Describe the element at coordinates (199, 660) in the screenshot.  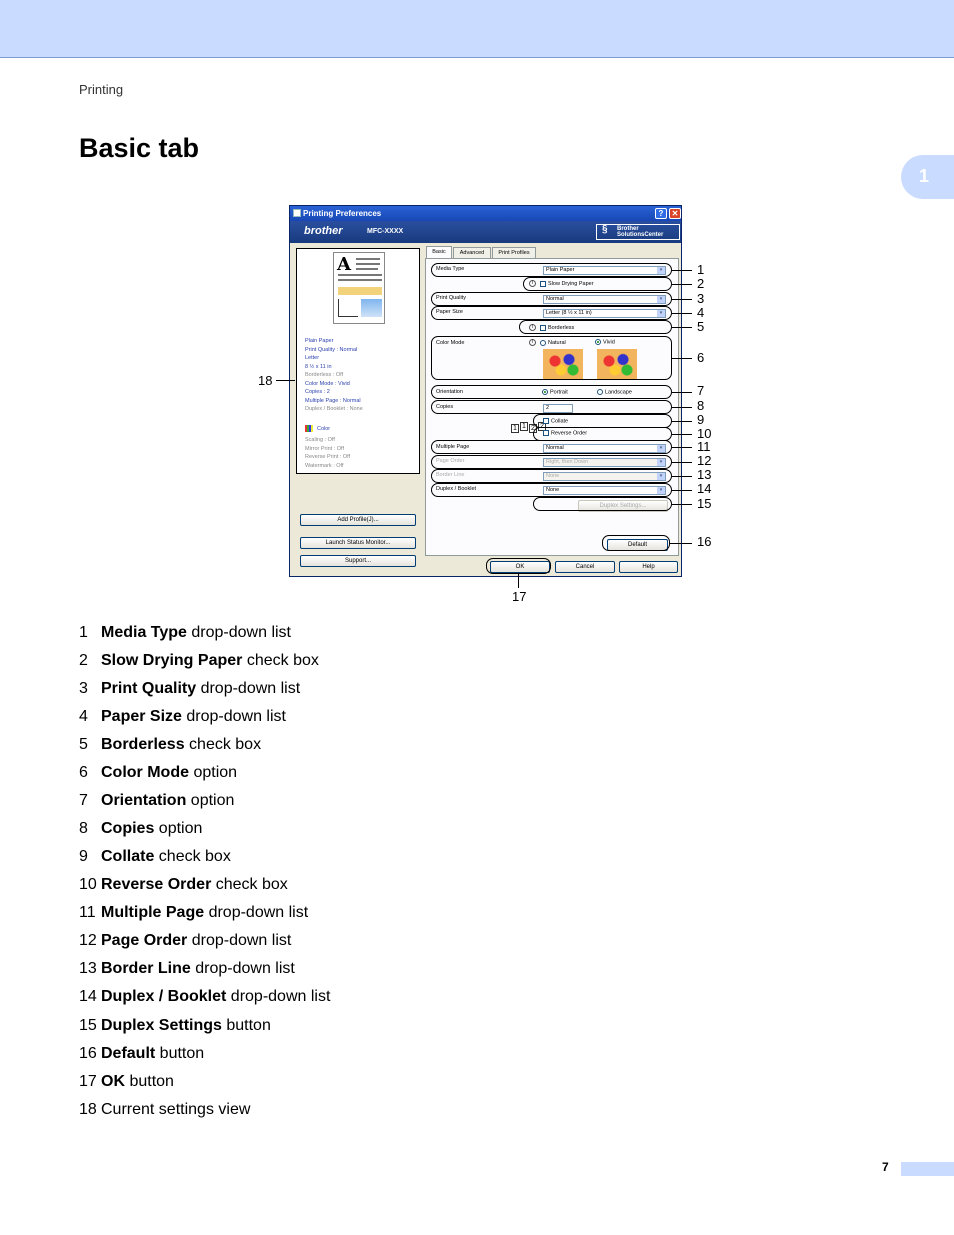
I see `list-item: 2 Slow Drying Paper check box` at that location.